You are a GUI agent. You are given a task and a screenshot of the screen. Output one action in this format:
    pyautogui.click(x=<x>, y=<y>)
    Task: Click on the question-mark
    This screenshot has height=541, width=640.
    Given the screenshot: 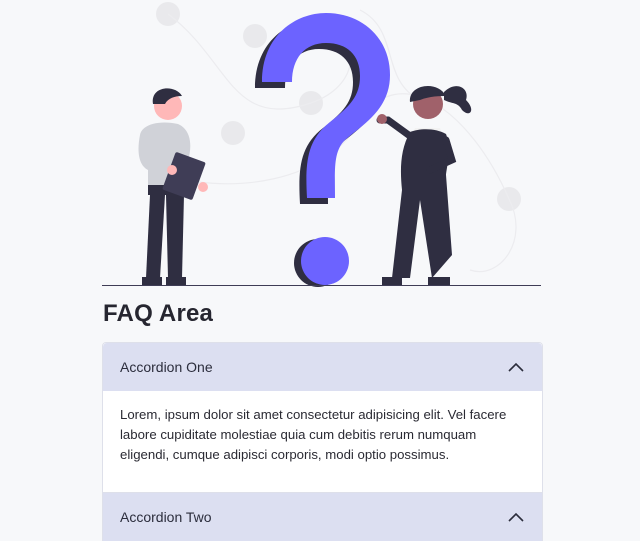 What is the action you would take?
    pyautogui.click(x=326, y=105)
    